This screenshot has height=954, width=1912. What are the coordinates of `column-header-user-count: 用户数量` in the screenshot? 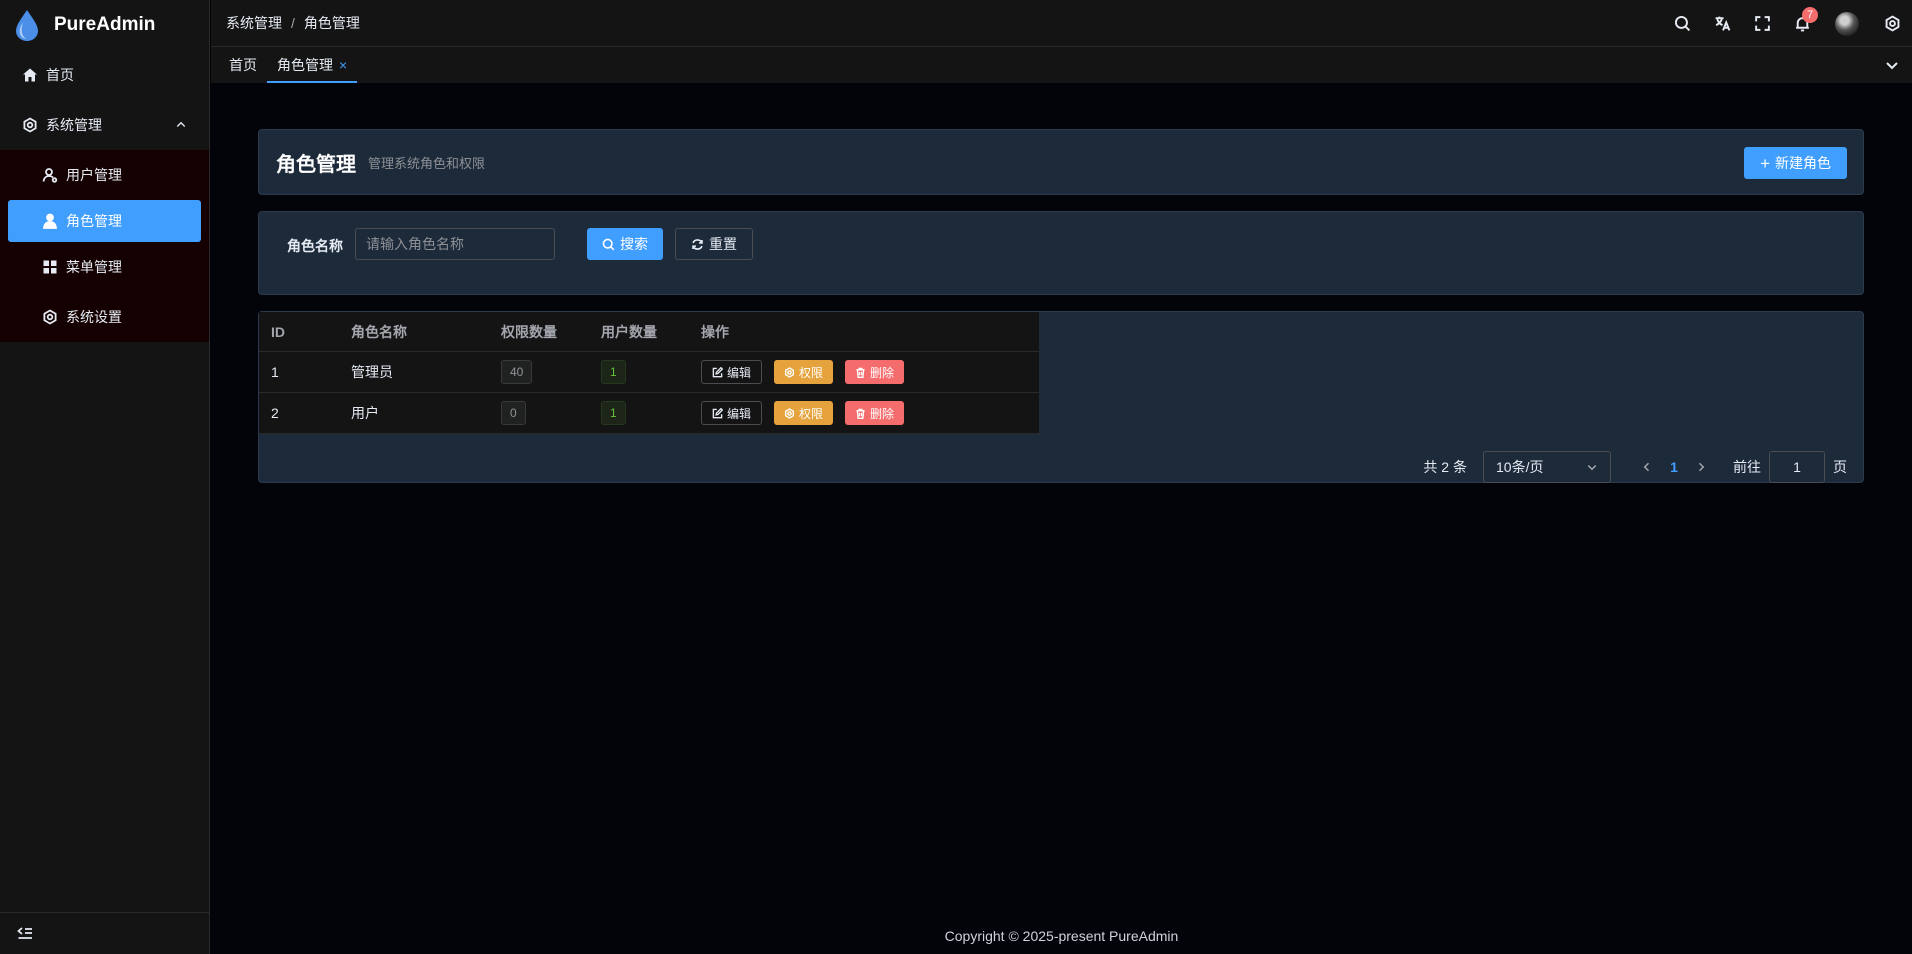 It's located at (629, 331).